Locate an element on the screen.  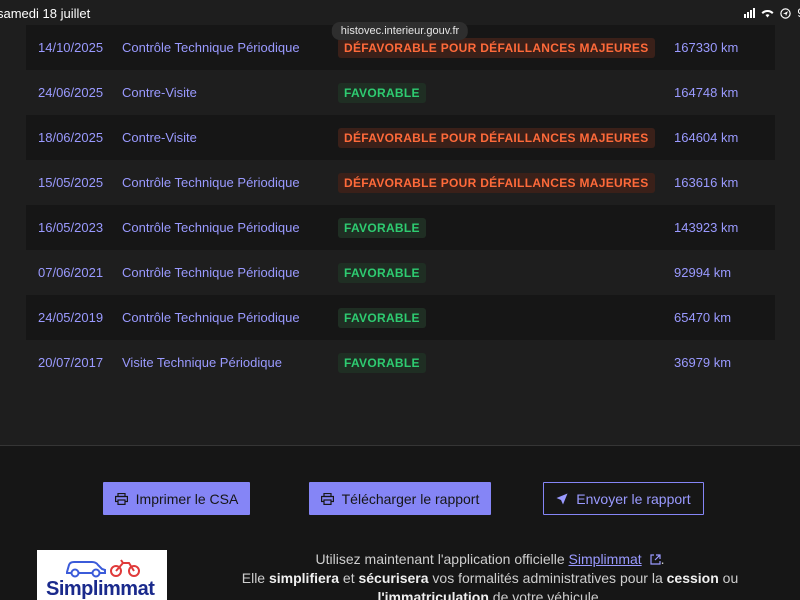
download-report-label: Télécharger le rapport is located at coordinates (410, 498).